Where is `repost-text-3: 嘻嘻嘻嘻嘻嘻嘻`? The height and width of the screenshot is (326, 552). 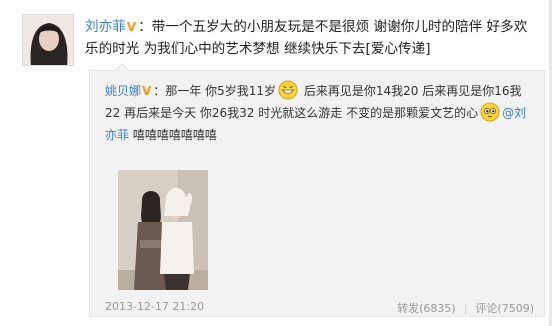 repost-text-3: 嘻嘻嘻嘻嘻嘻嘻 is located at coordinates (173, 135).